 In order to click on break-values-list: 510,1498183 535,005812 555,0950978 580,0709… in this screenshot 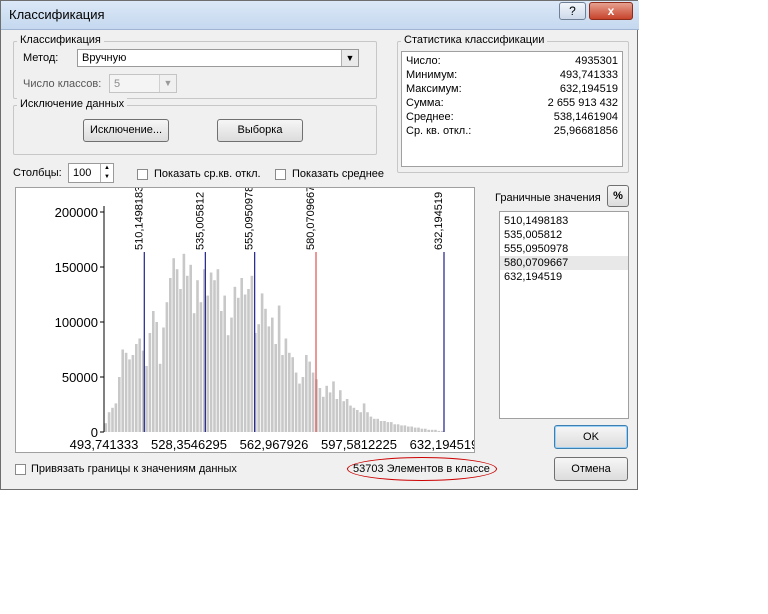, I will do `click(564, 315)`.